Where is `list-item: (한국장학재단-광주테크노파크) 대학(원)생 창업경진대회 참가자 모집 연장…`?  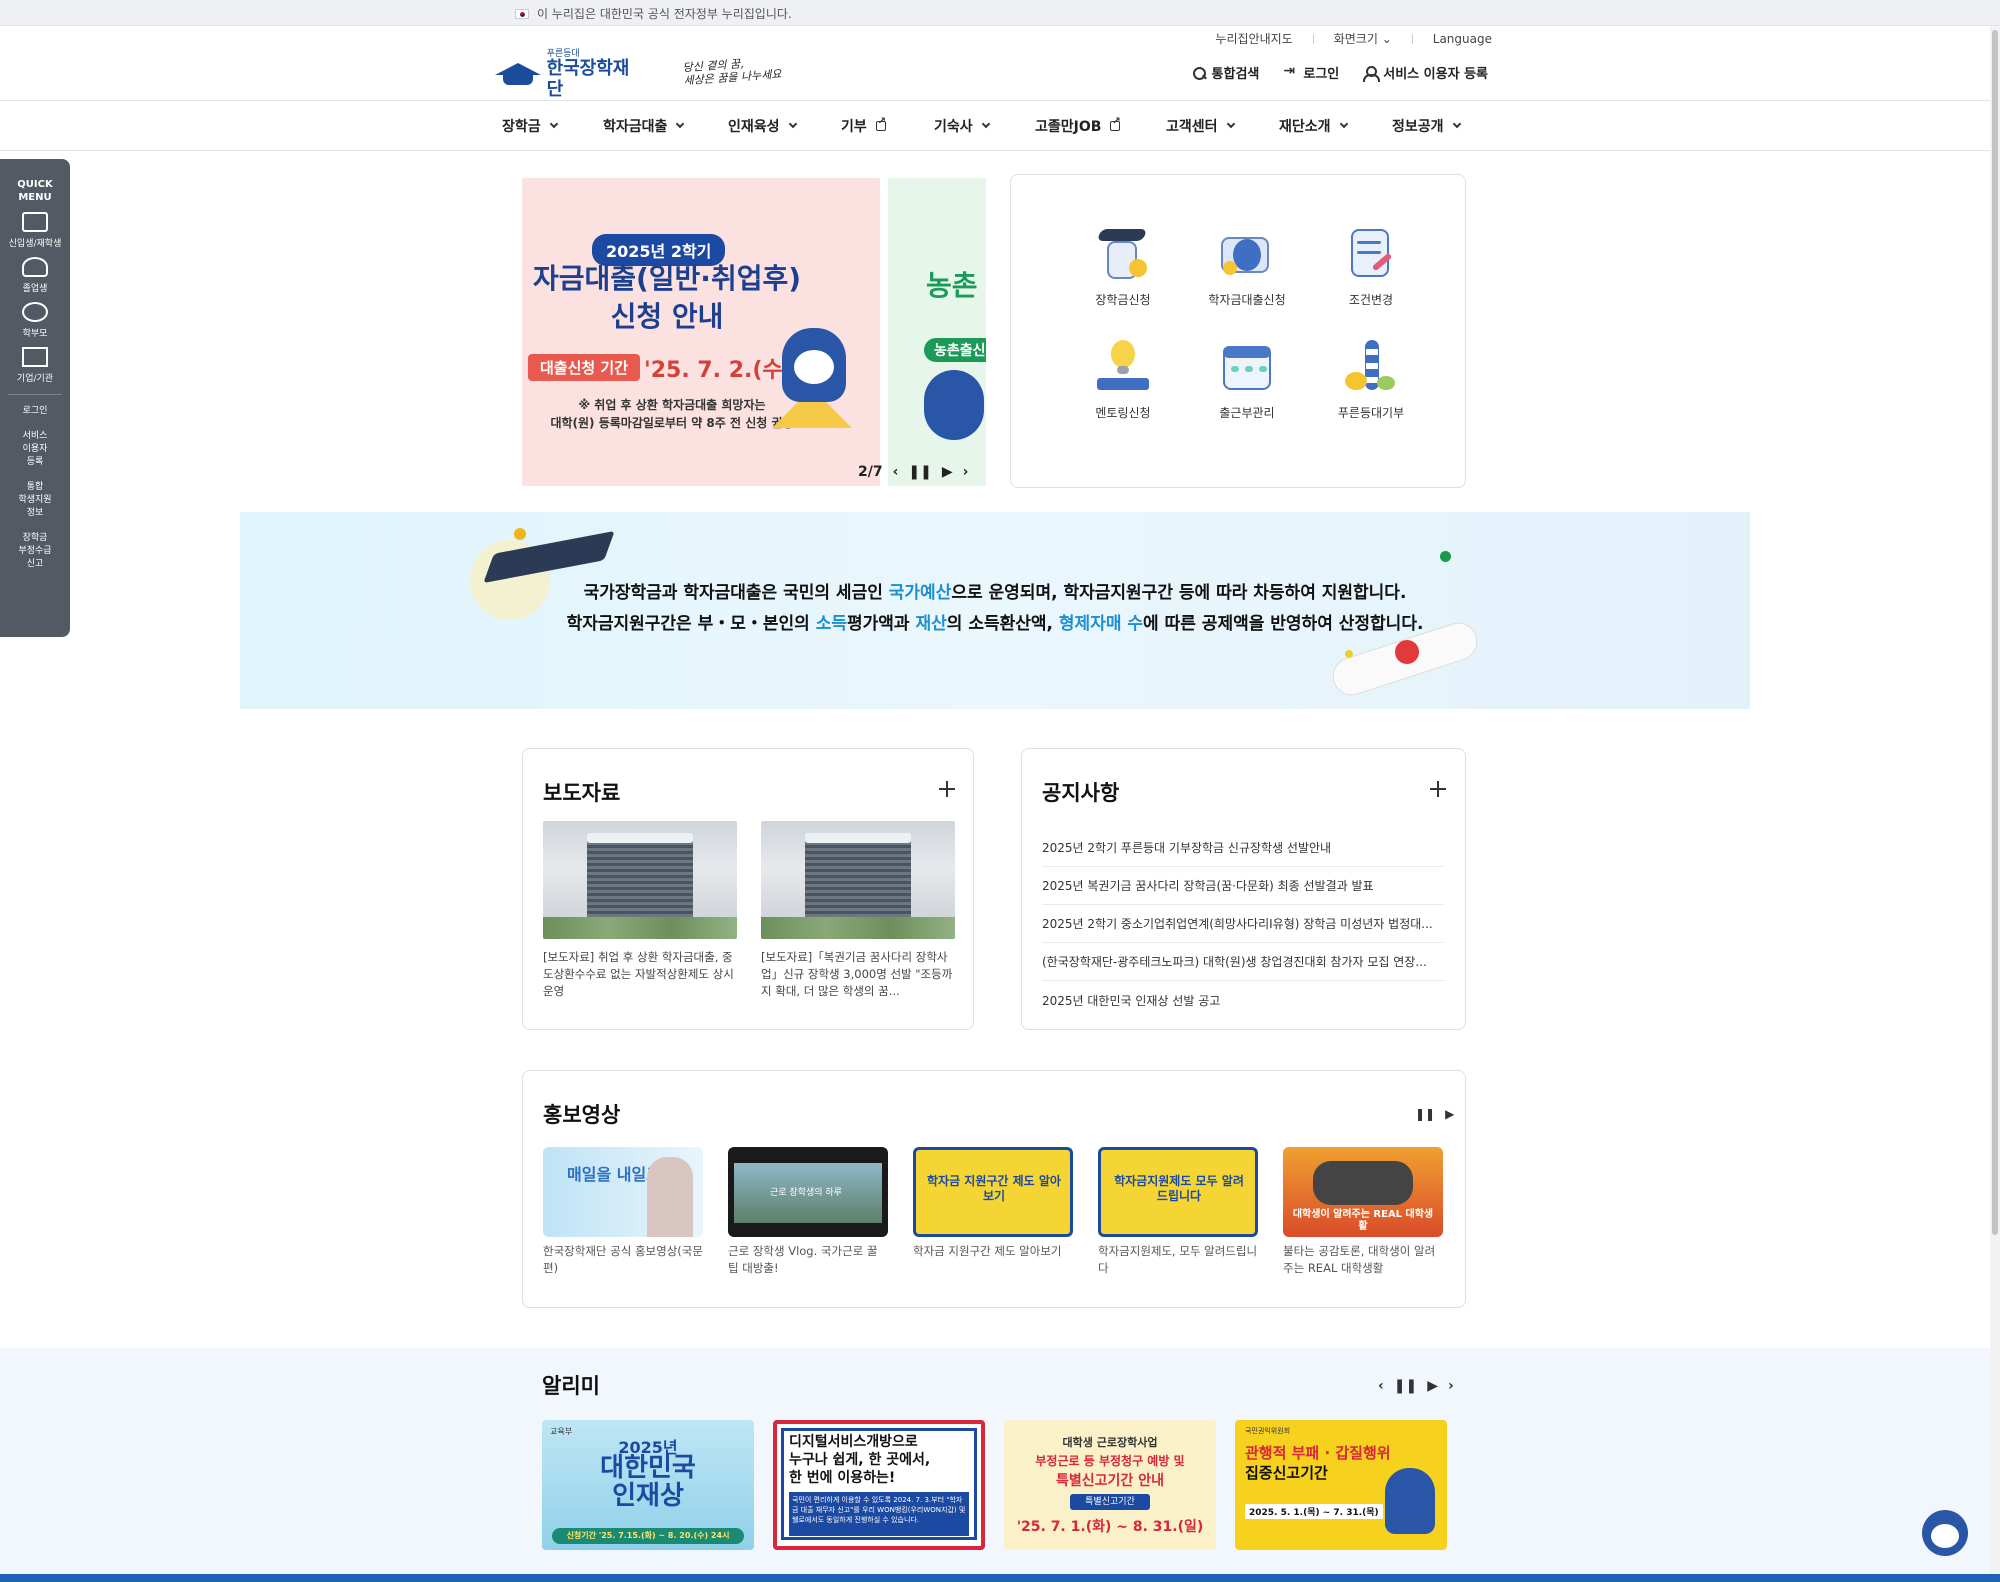
list-item: (한국장학재단-광주테크노파크) 대학(원)생 창업경진대회 참가자 모집 연장… is located at coordinates (1243, 962).